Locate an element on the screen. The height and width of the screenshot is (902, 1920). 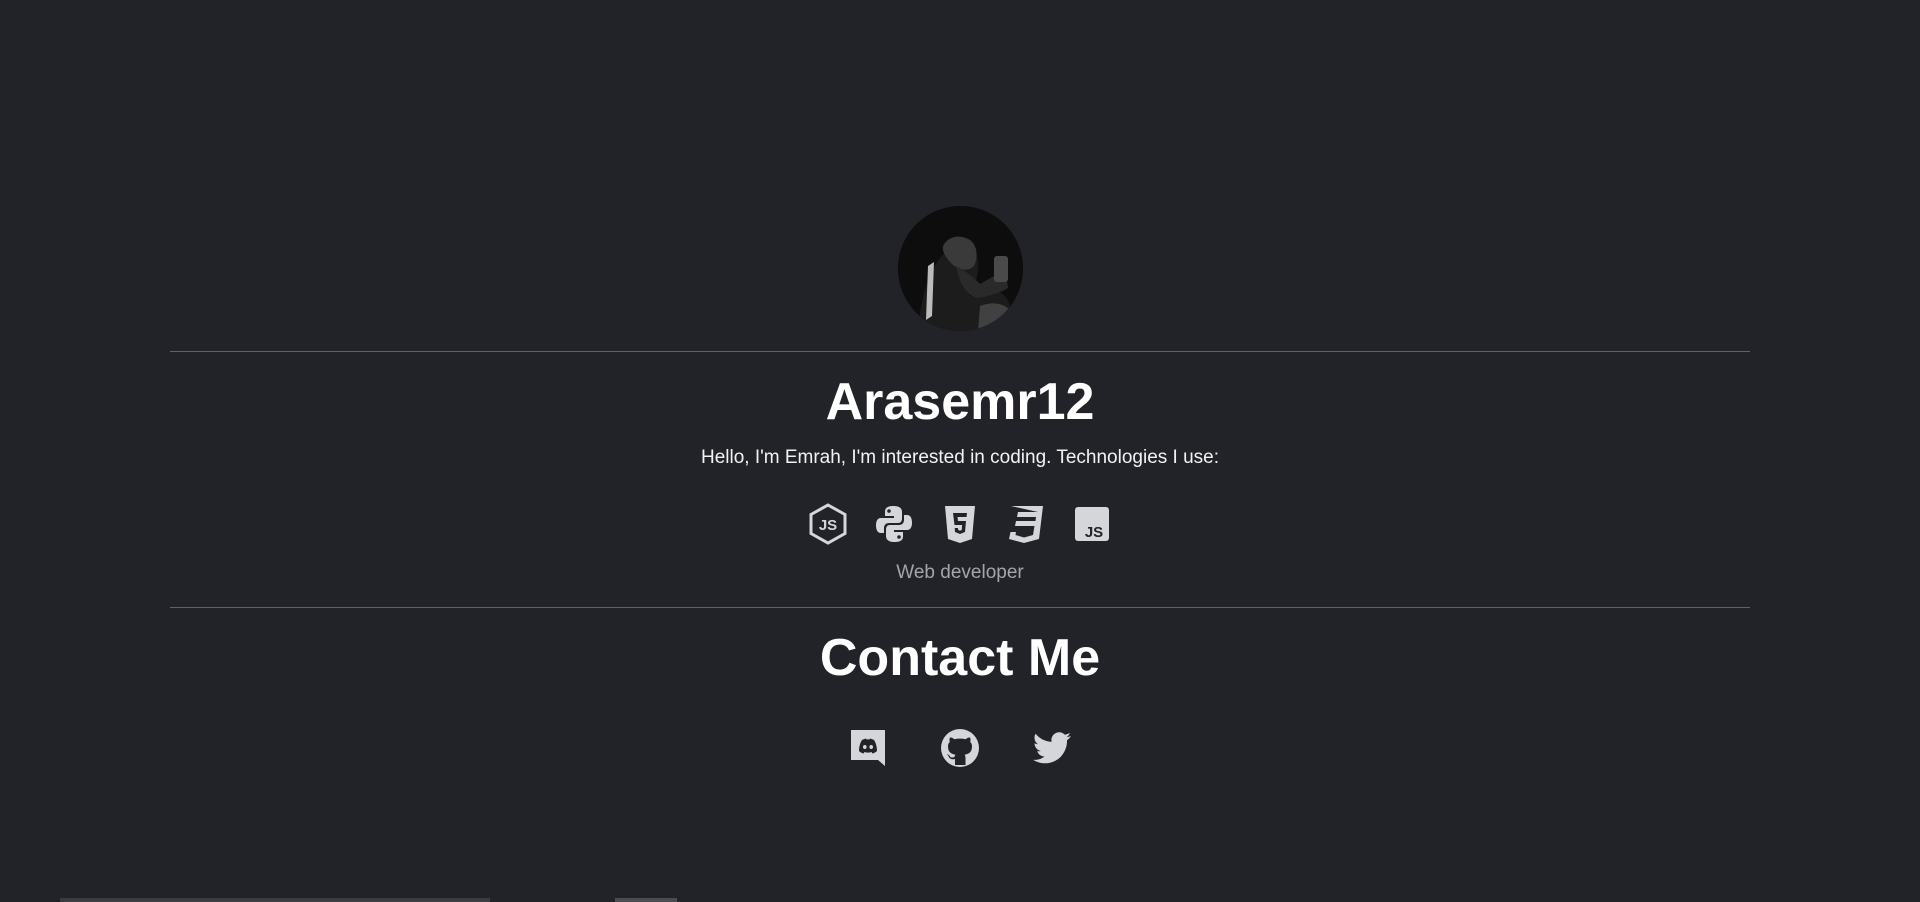
twitter-icon is located at coordinates (1052, 748).